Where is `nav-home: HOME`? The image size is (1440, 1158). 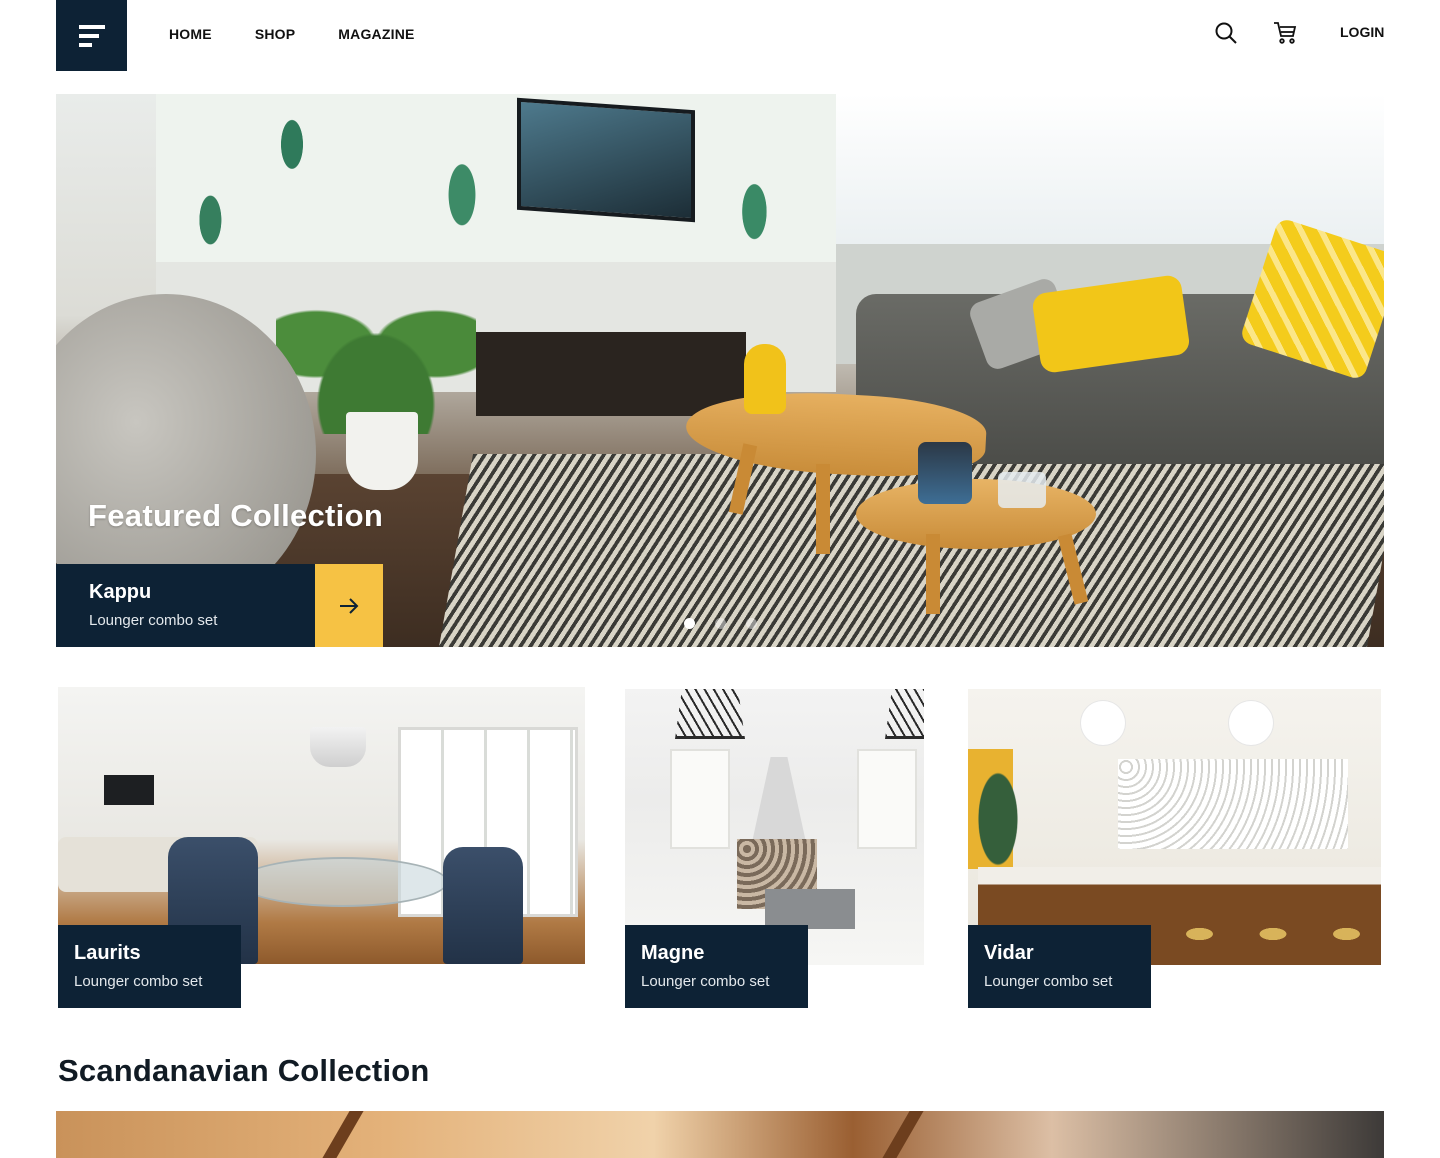
nav-home: HOME is located at coordinates (190, 34).